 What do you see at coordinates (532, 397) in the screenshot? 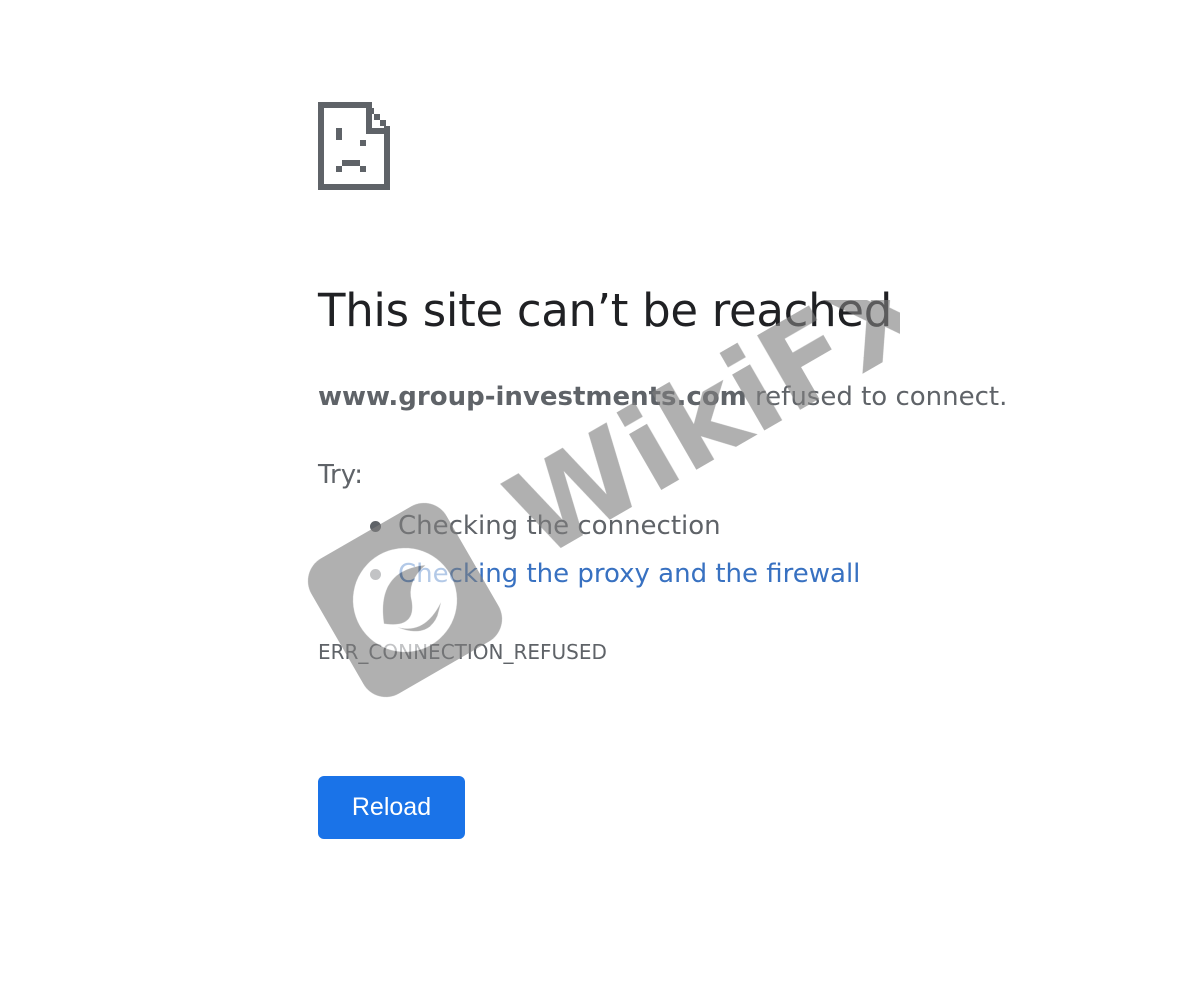
I see `domain-name: www.group-investments.com` at bounding box center [532, 397].